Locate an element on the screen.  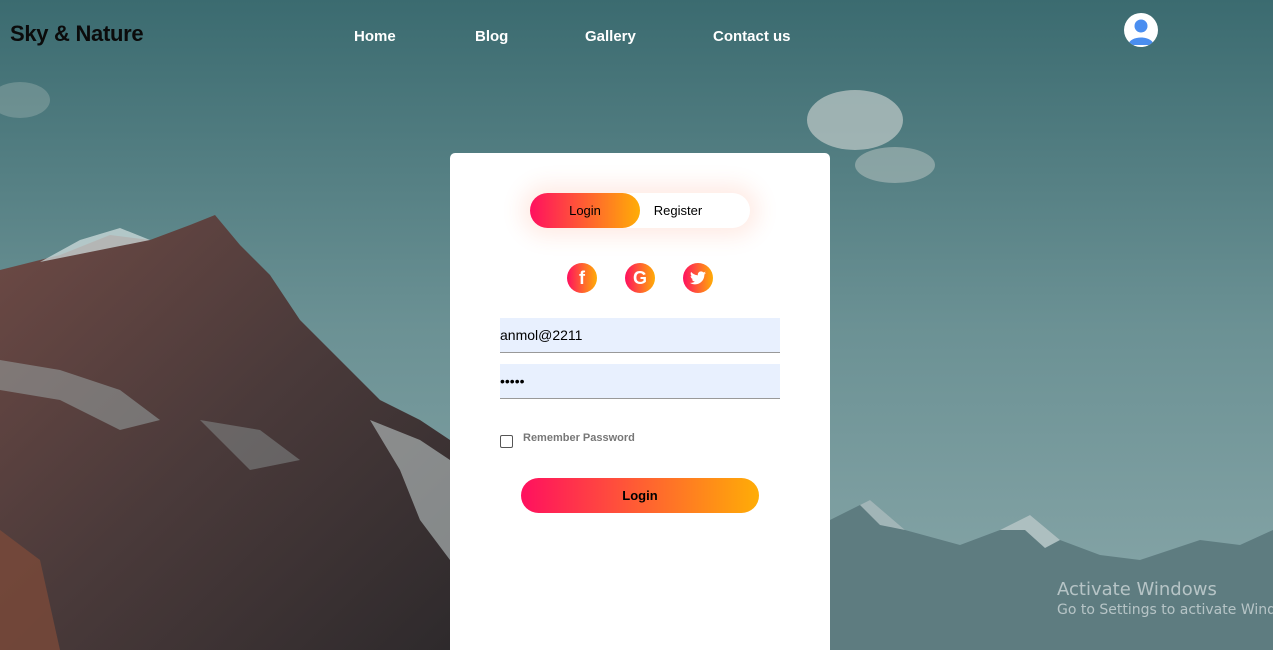
login-register-toggle: Login Register is located at coordinates (640, 210).